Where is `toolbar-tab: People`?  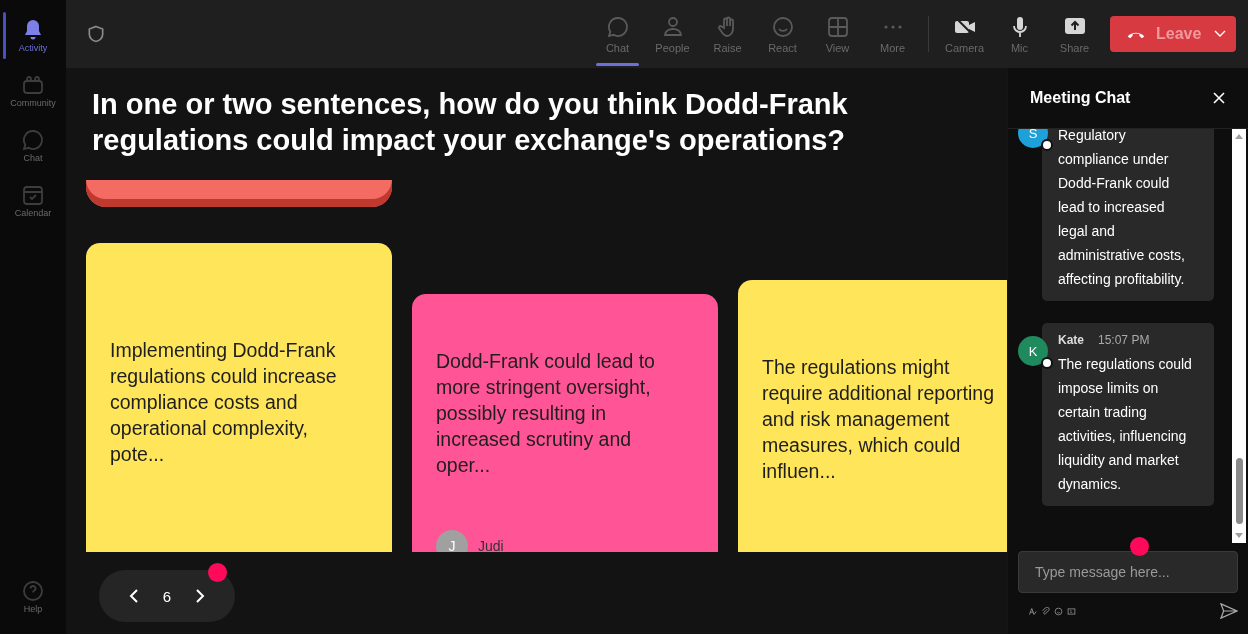 toolbar-tab: People is located at coordinates (672, 34).